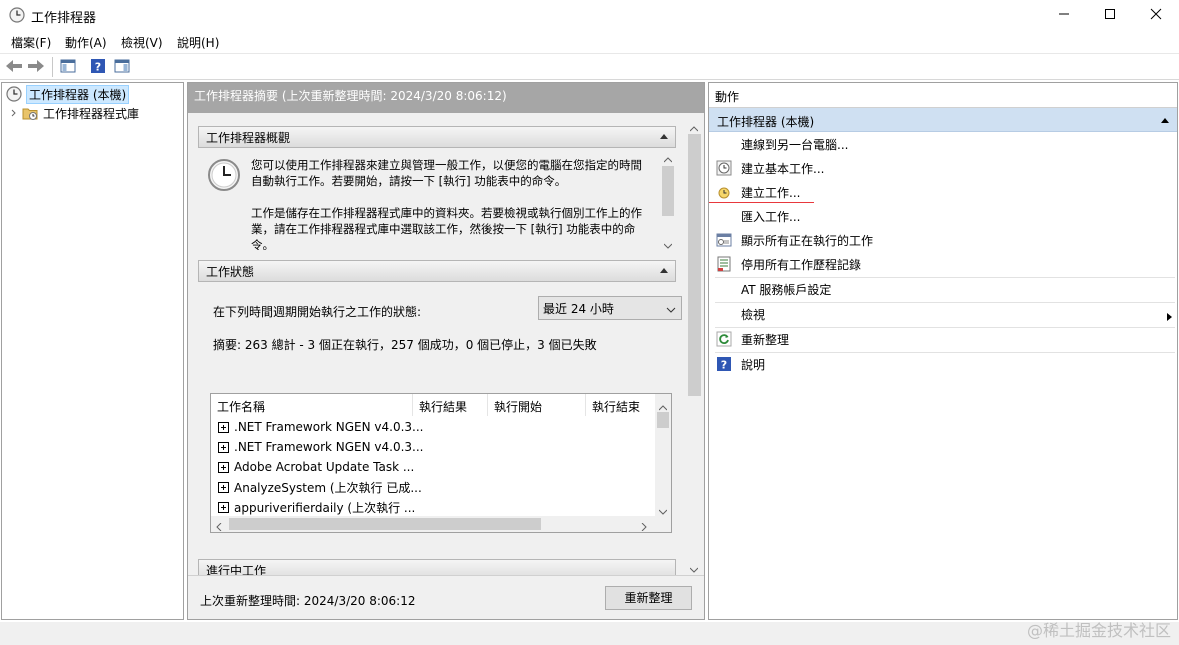  Describe the element at coordinates (943, 339) in the screenshot. I see `action-refresh: 重新整理` at that location.